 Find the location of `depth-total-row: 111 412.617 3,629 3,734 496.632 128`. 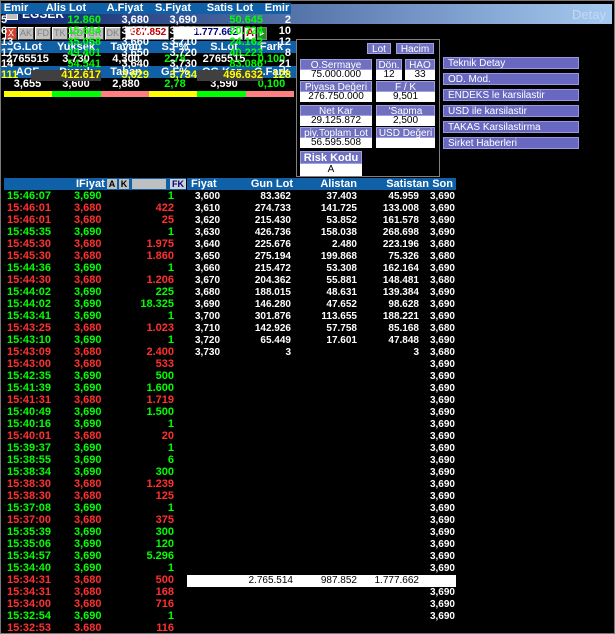

depth-total-row: 111 412.617 3,629 3,734 496.632 128 is located at coordinates (146, 75).